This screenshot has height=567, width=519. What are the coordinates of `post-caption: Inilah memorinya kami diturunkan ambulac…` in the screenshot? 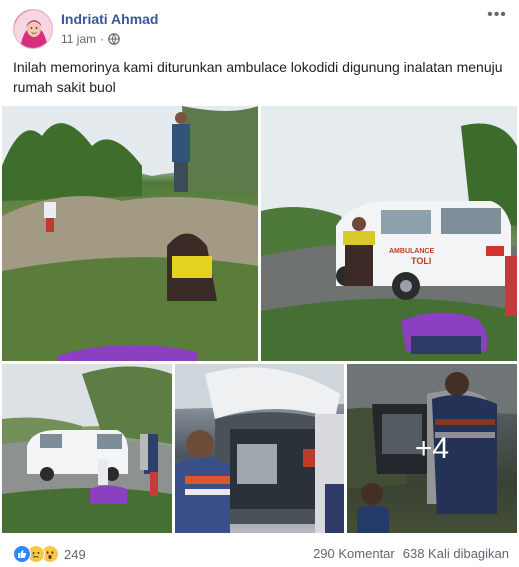 It's located at (258, 77).